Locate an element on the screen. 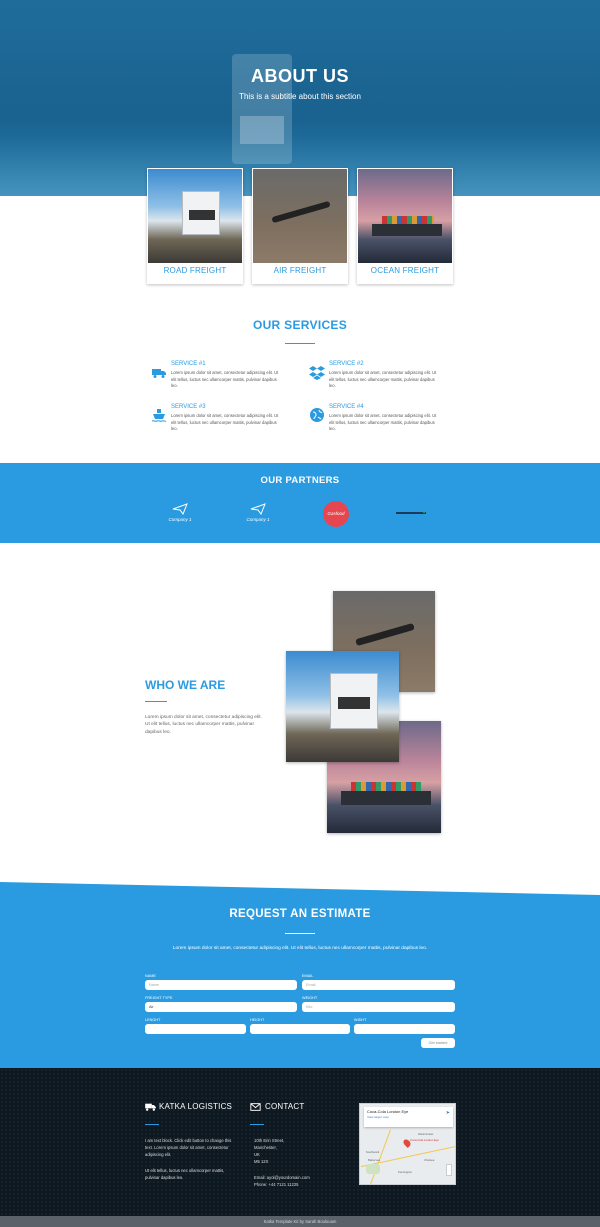 This screenshot has width=600, height=1227. weight-field: Kilo is located at coordinates (378, 1007).